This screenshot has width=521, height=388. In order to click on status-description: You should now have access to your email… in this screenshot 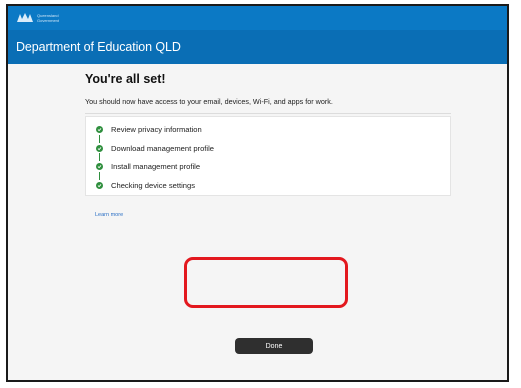, I will do `click(209, 101)`.